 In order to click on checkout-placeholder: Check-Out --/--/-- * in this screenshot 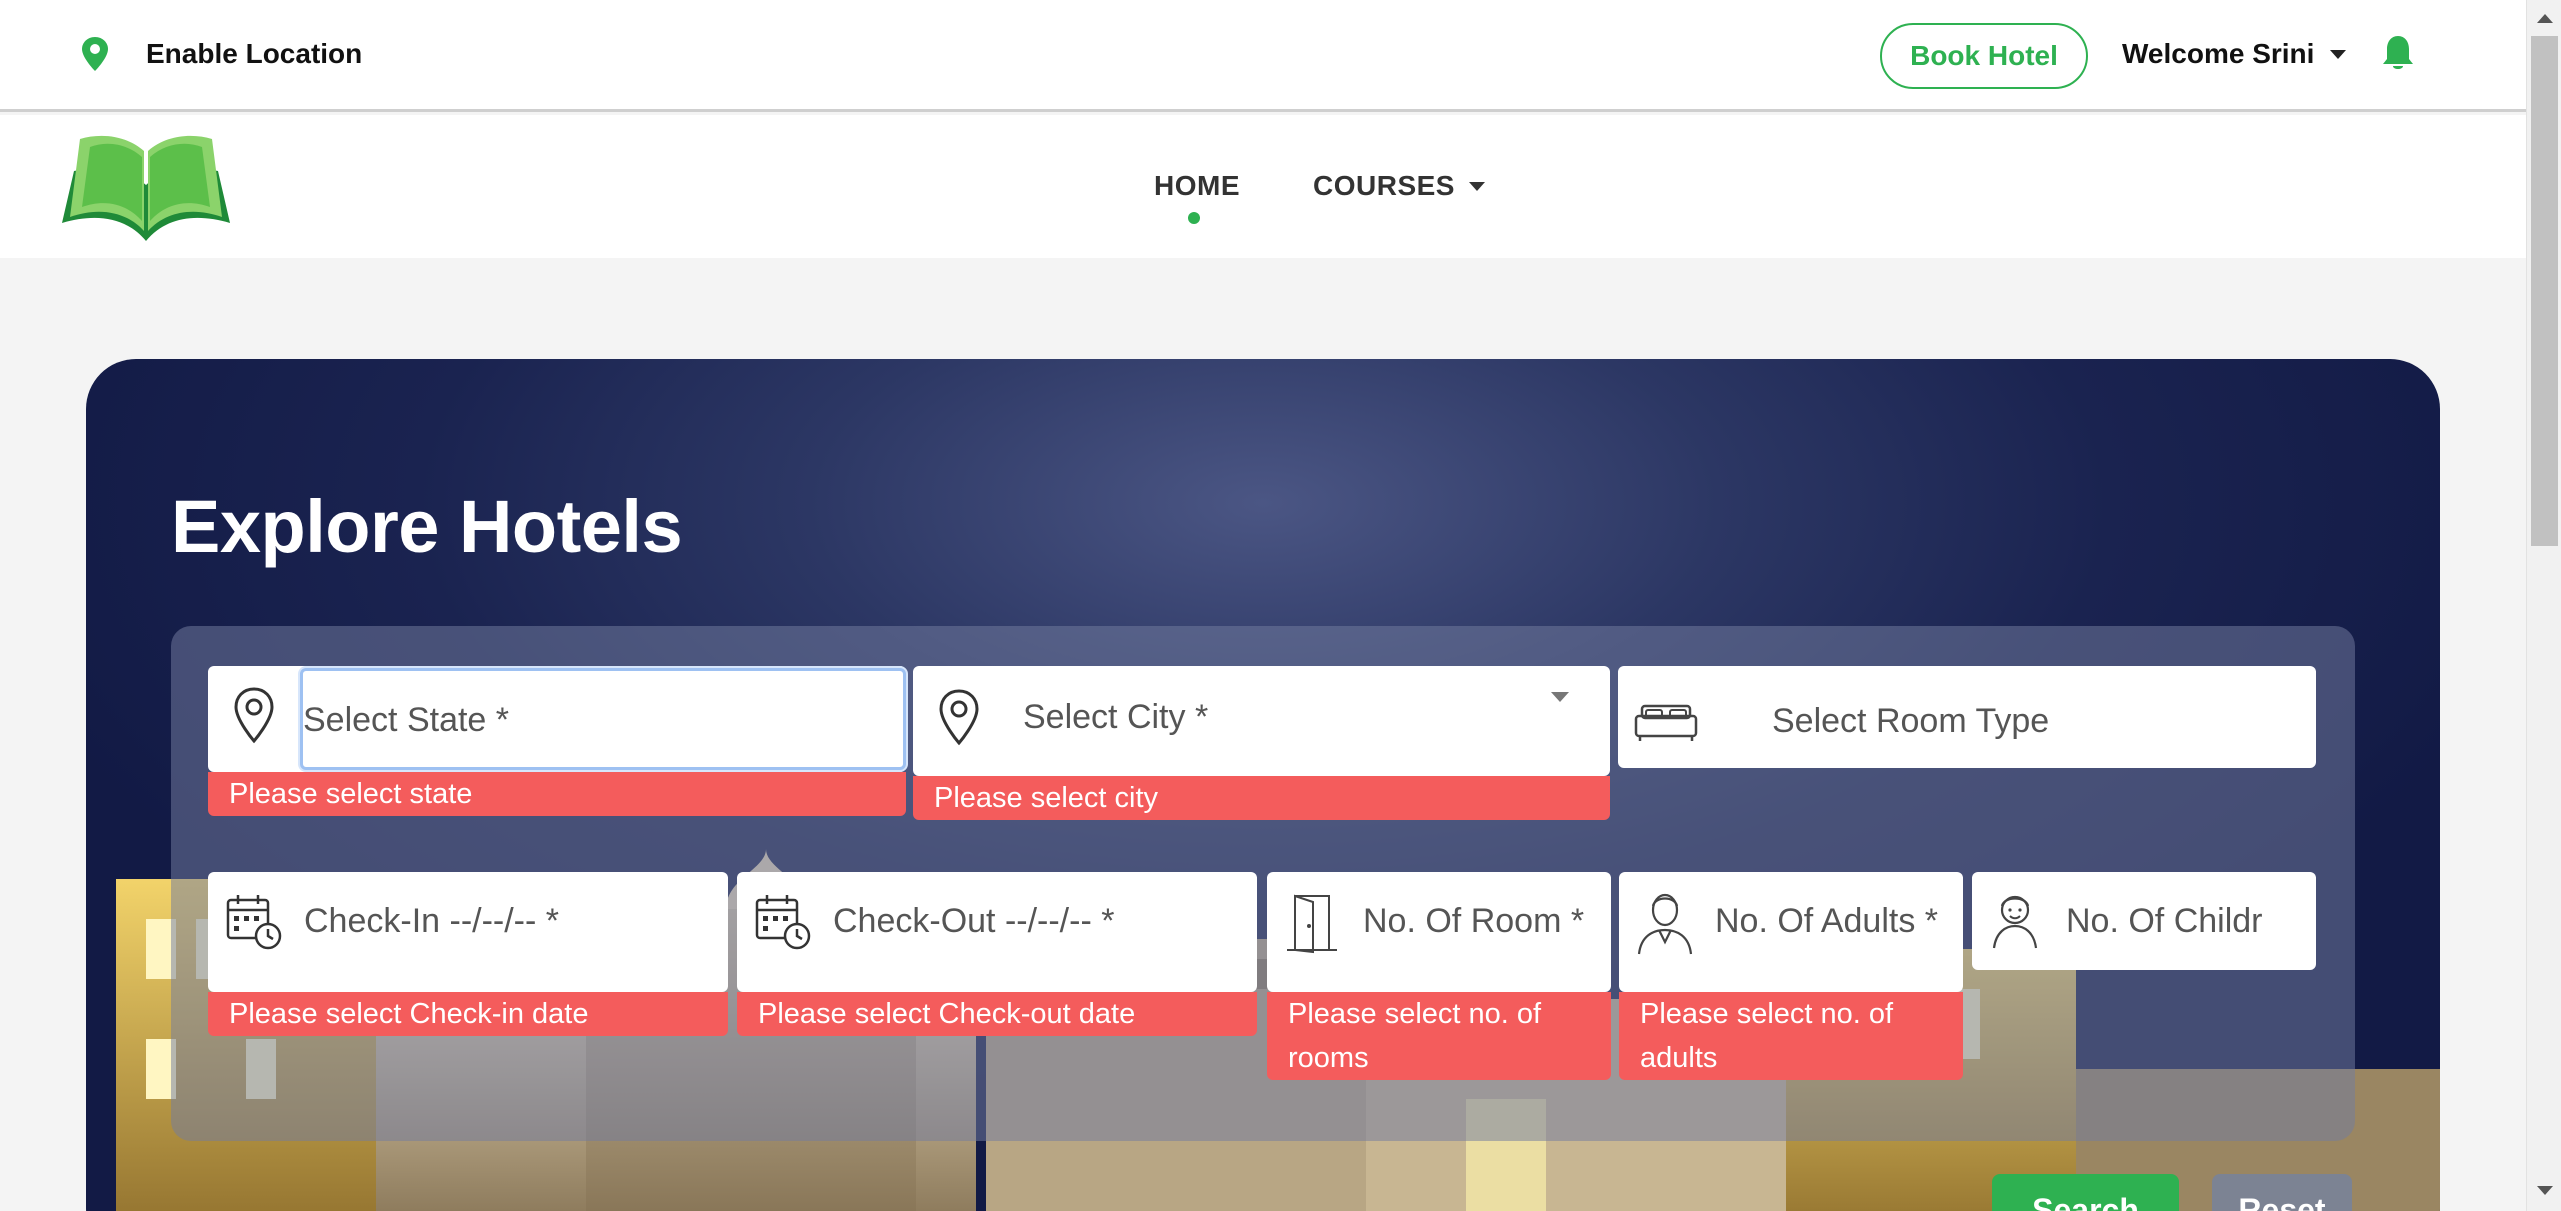, I will do `click(974, 921)`.